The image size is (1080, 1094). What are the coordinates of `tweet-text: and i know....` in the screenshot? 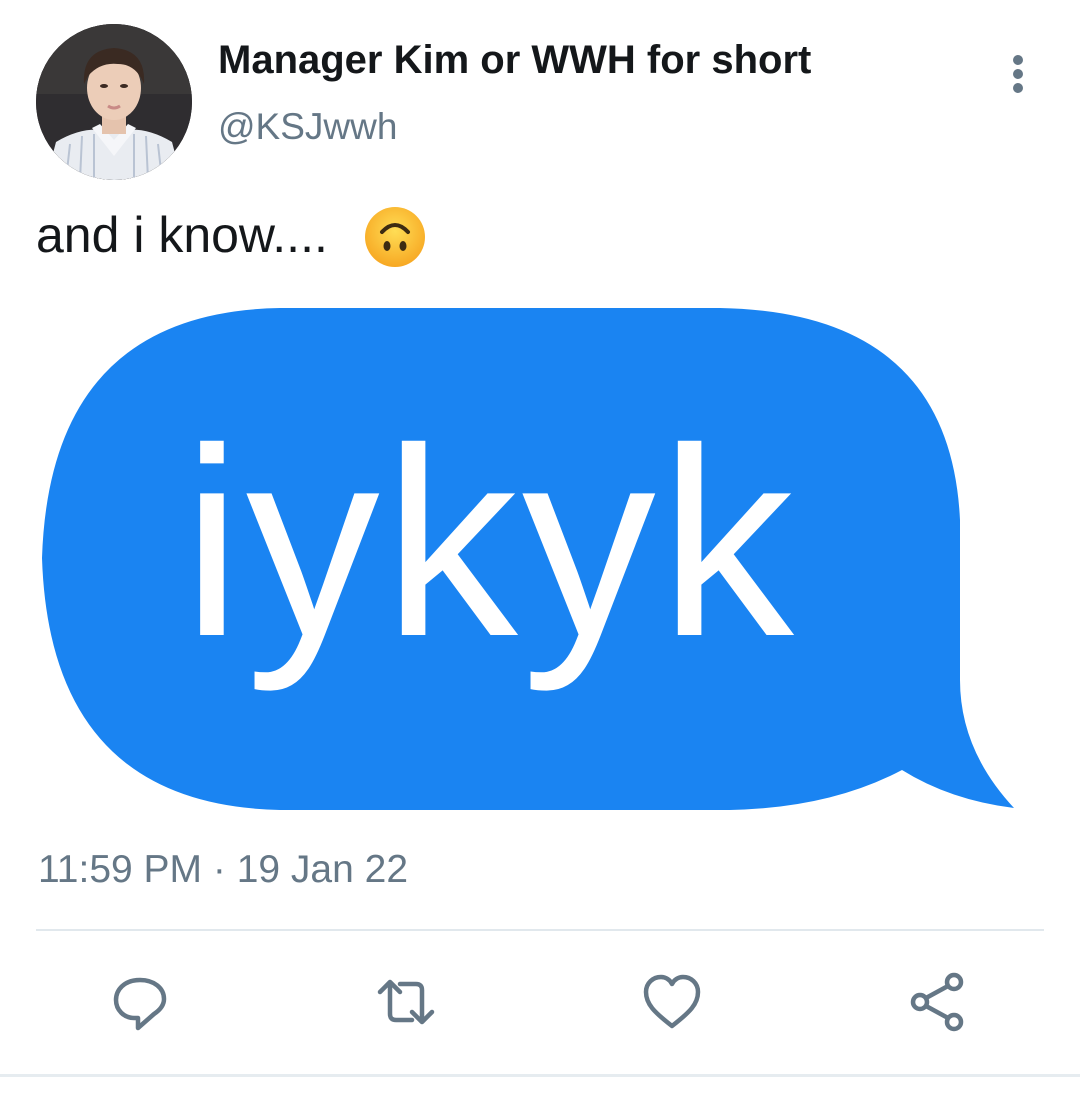 It's located at (182, 235).